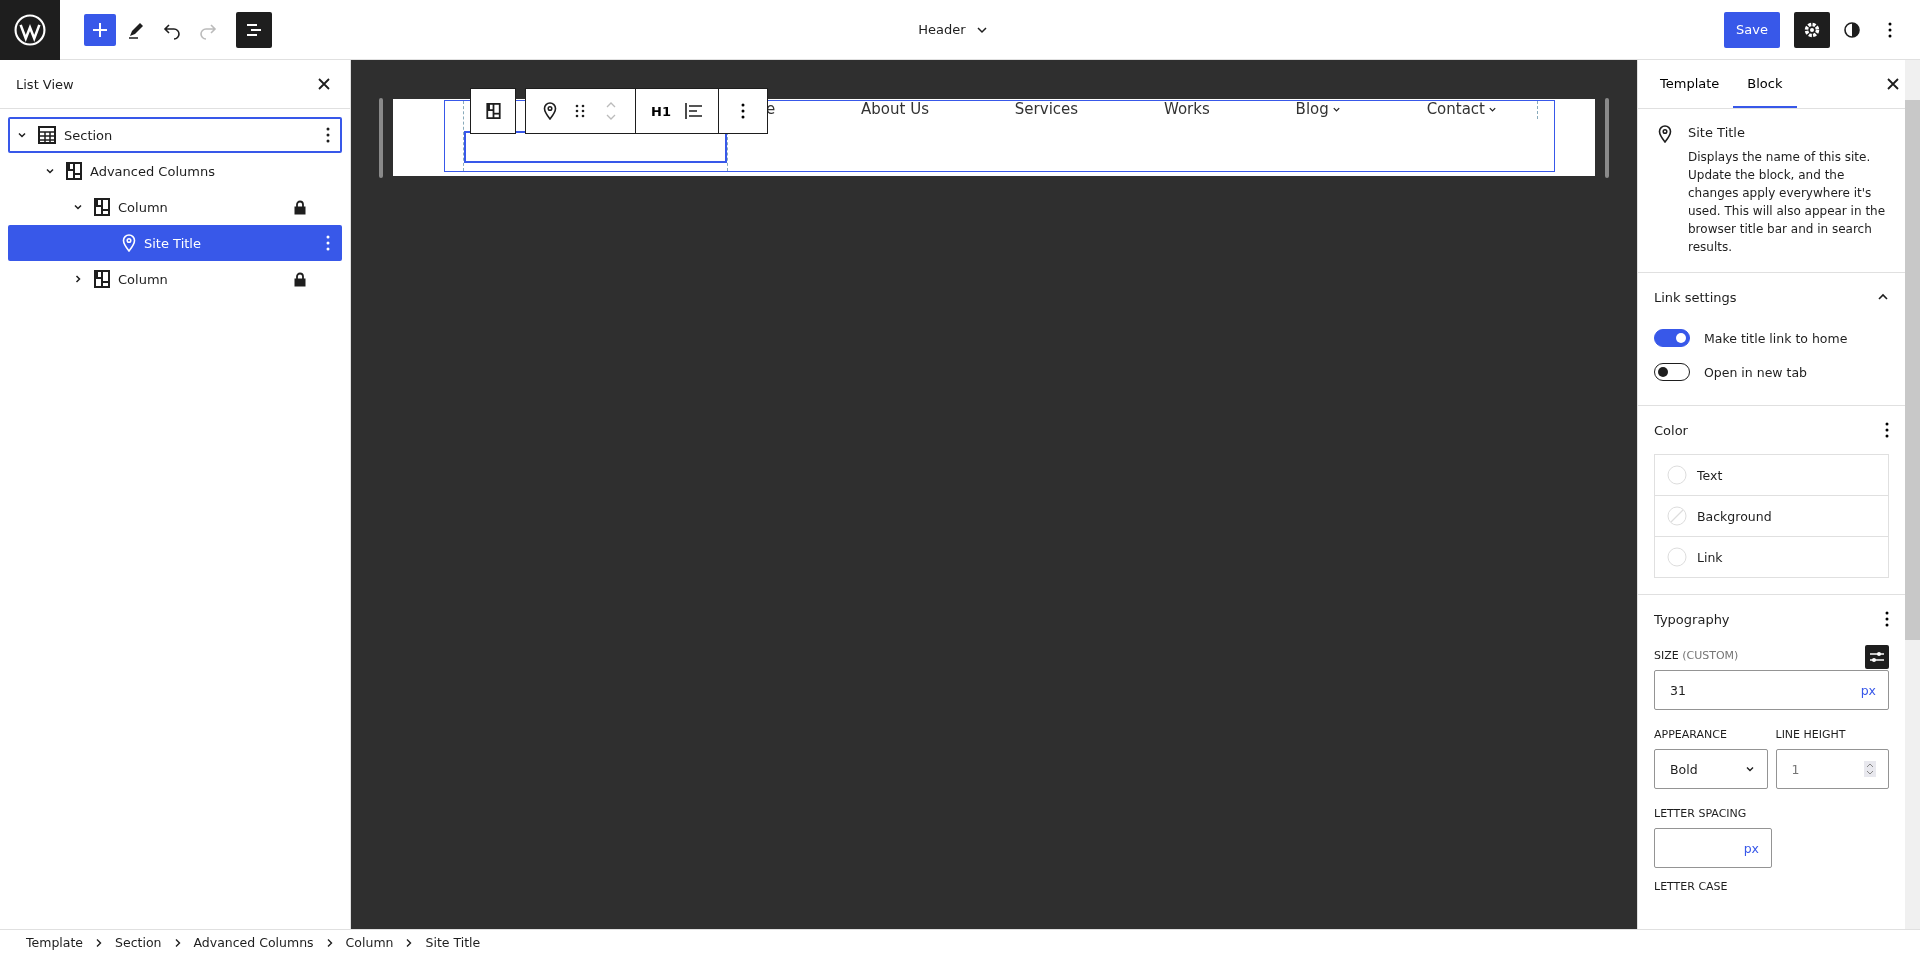 Image resolution: width=1920 pixels, height=955 pixels. I want to click on table-icon, so click(47, 135).